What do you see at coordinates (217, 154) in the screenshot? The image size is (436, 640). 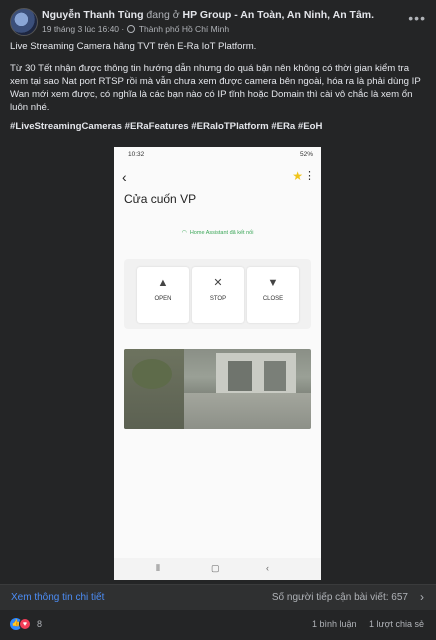 I see `status-bar: 10:32 52%` at bounding box center [217, 154].